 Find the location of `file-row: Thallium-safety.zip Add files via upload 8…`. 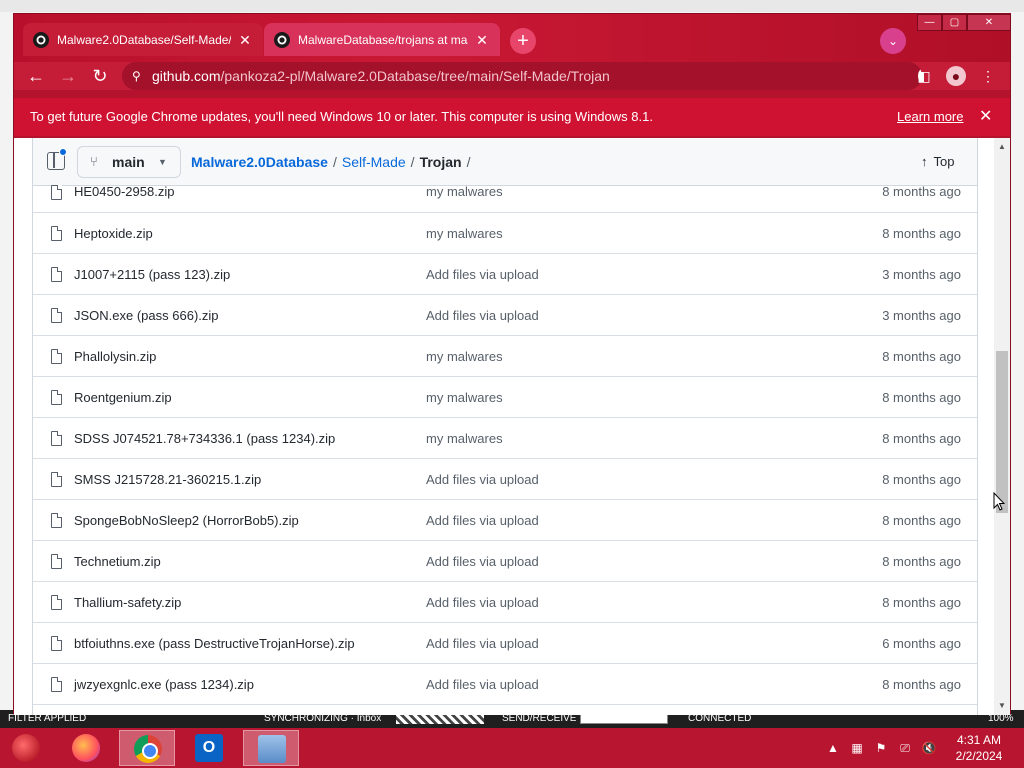

file-row: Thallium-safety.zip Add files via upload 8… is located at coordinates (505, 602).